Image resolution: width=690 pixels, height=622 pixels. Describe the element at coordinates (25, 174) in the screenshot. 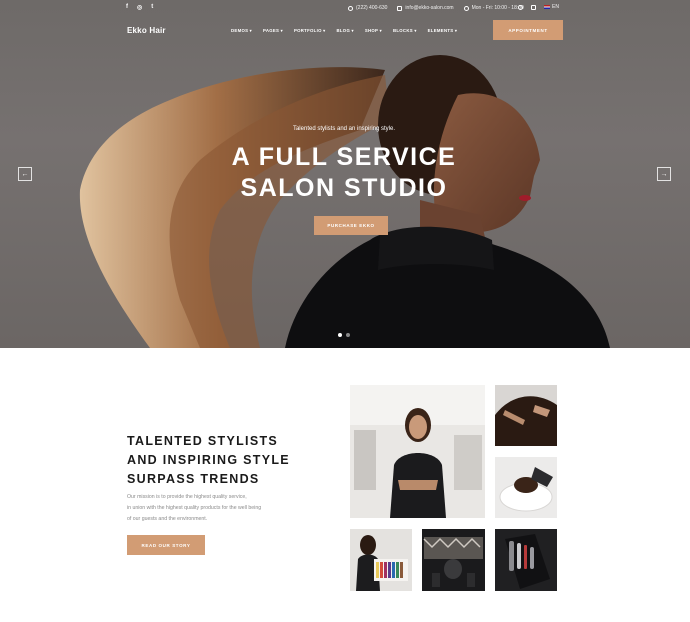

I see `prev-slide-arrow-icon: ←` at that location.